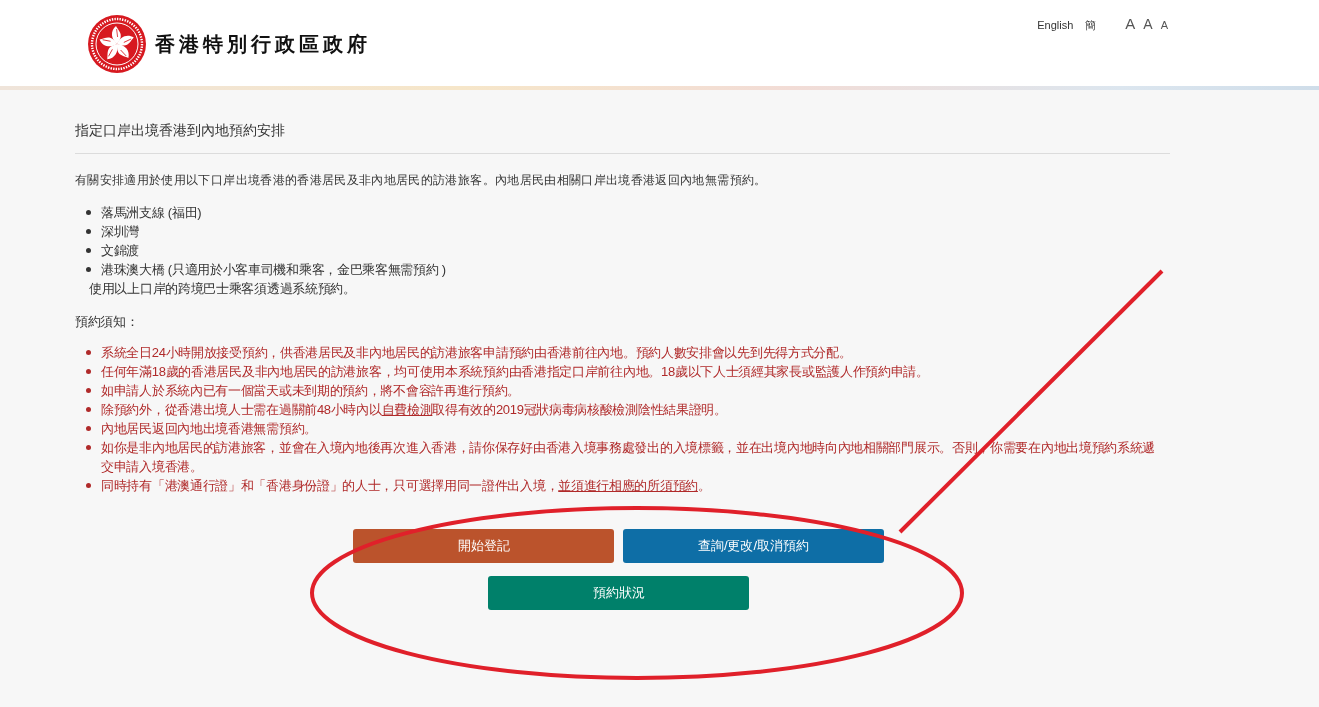 The height and width of the screenshot is (707, 1319). I want to click on checkpoint-item: 落馬洲支線 (福田), so click(151, 213).